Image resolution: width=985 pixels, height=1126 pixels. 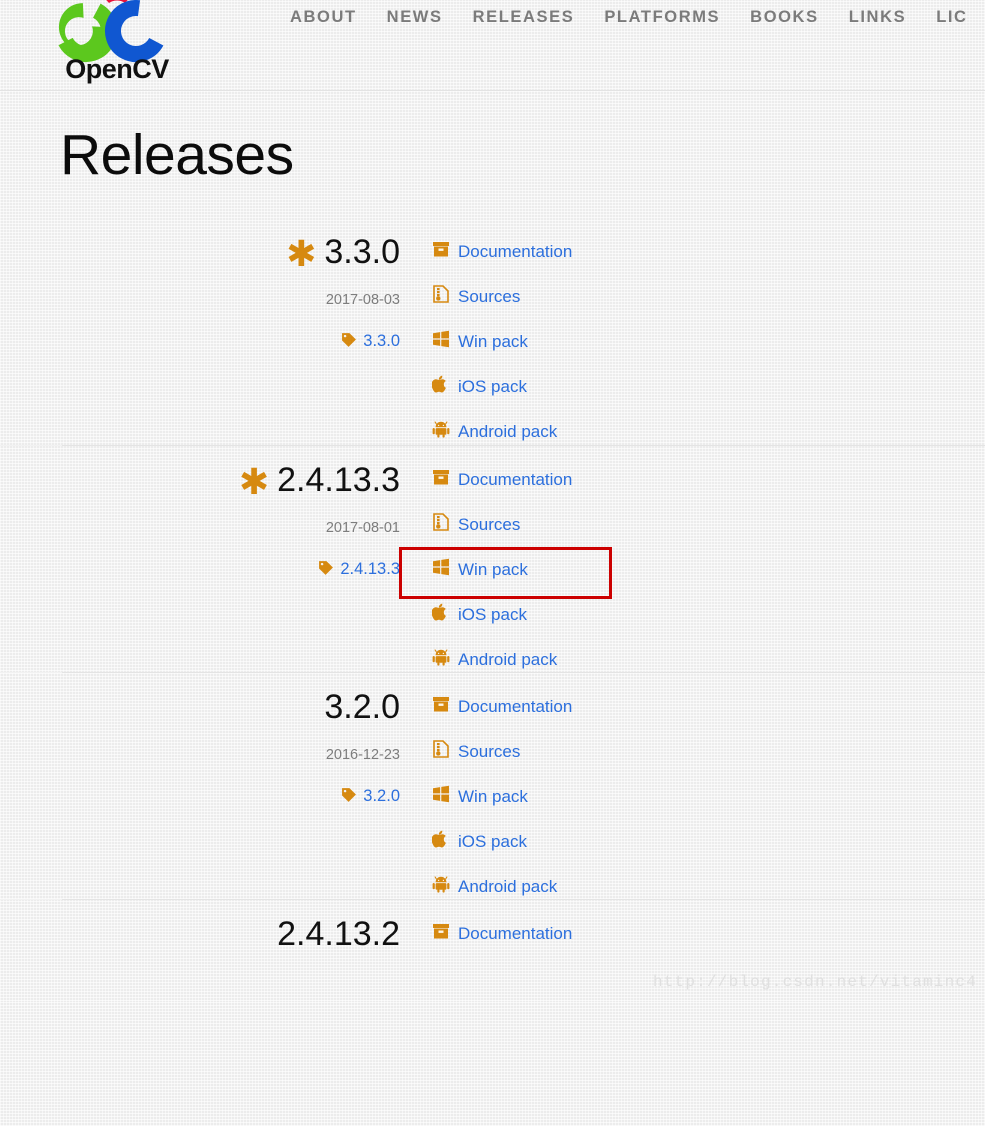 I want to click on opencv-logo-mark: OpenCV, so click(x=113, y=42).